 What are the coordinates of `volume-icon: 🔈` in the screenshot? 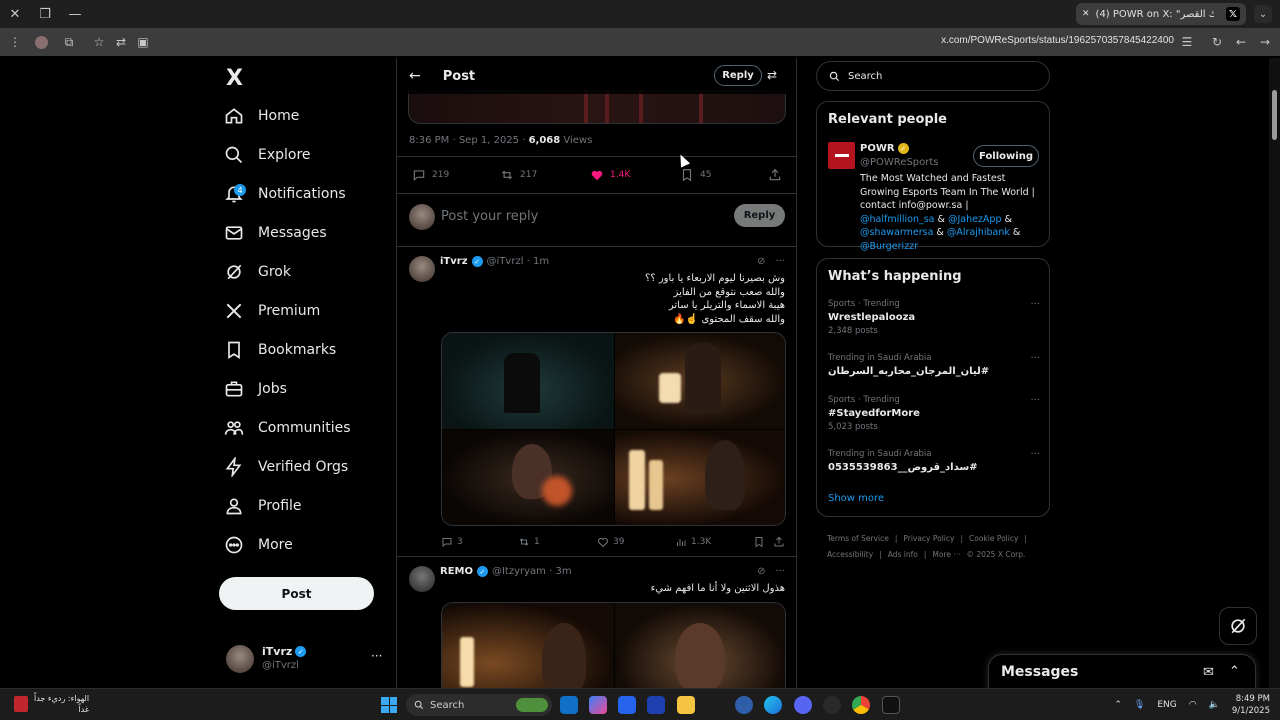 It's located at (1214, 705).